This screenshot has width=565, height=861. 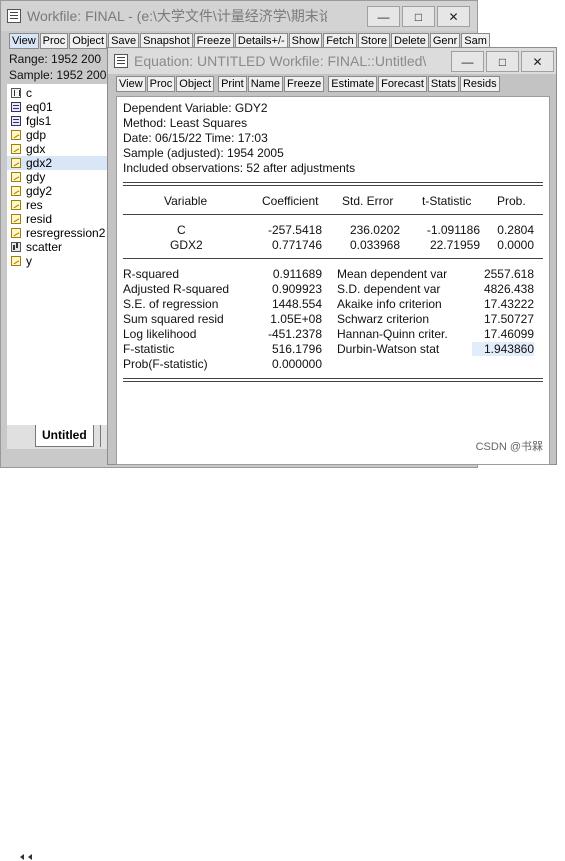 What do you see at coordinates (55, 59) in the screenshot?
I see `workfile-range: Range: 1952 200` at bounding box center [55, 59].